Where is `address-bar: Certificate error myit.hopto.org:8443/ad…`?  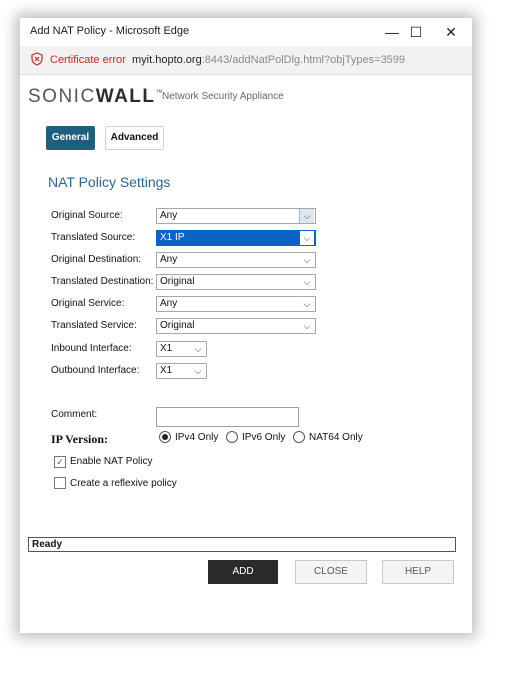
address-bar: Certificate error myit.hopto.org:8443/ad… is located at coordinates (246, 60).